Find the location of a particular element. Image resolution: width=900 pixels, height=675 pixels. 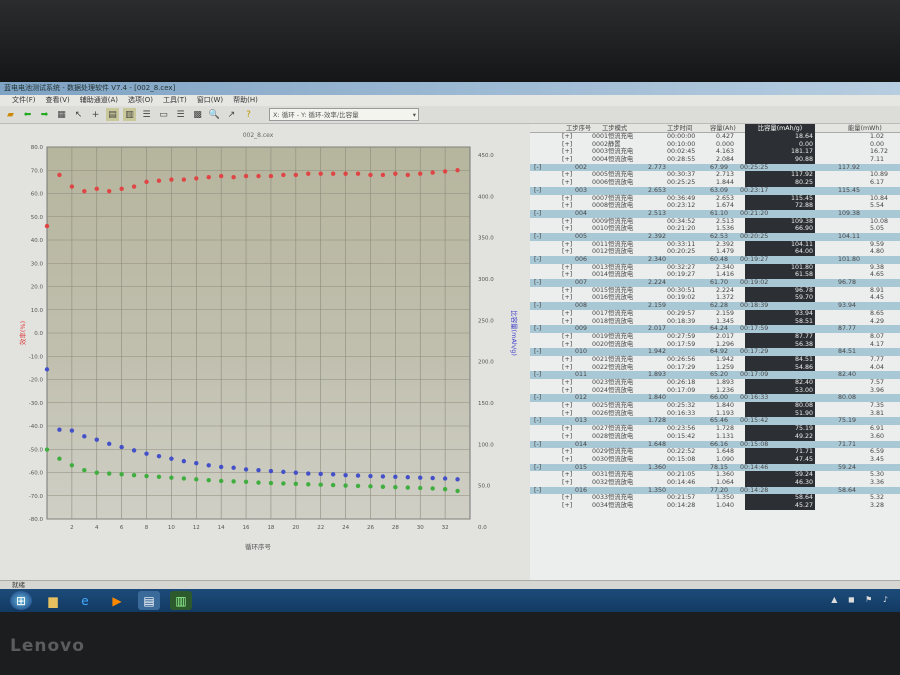

step-row: [+] 0011 恒流充电 00:33:11 2.392 104.11 9.59 is located at coordinates (715, 244).